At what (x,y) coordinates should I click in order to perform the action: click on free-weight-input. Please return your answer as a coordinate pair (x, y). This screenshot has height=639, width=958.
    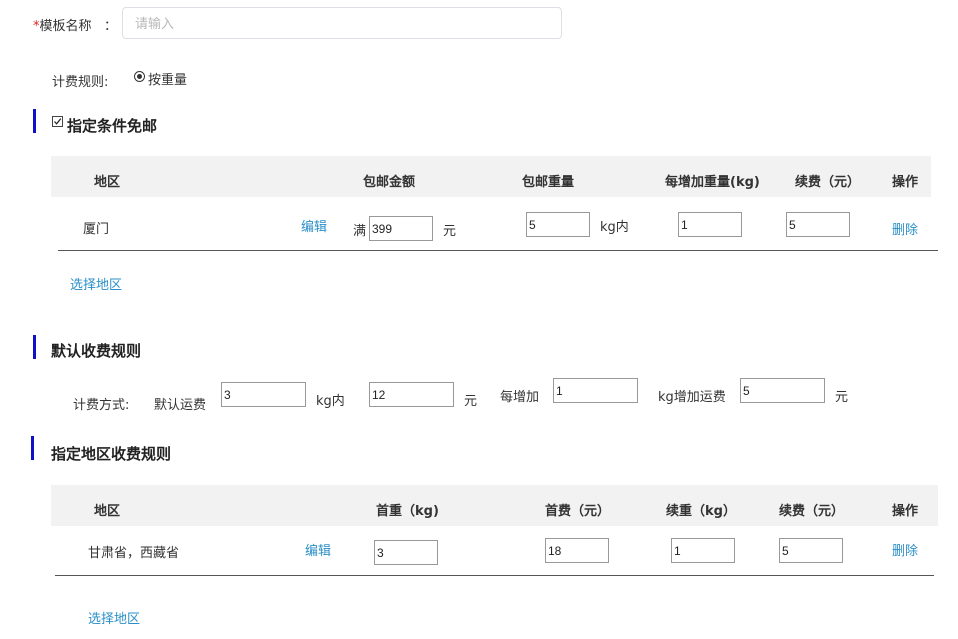
    Looking at the image, I should click on (558, 224).